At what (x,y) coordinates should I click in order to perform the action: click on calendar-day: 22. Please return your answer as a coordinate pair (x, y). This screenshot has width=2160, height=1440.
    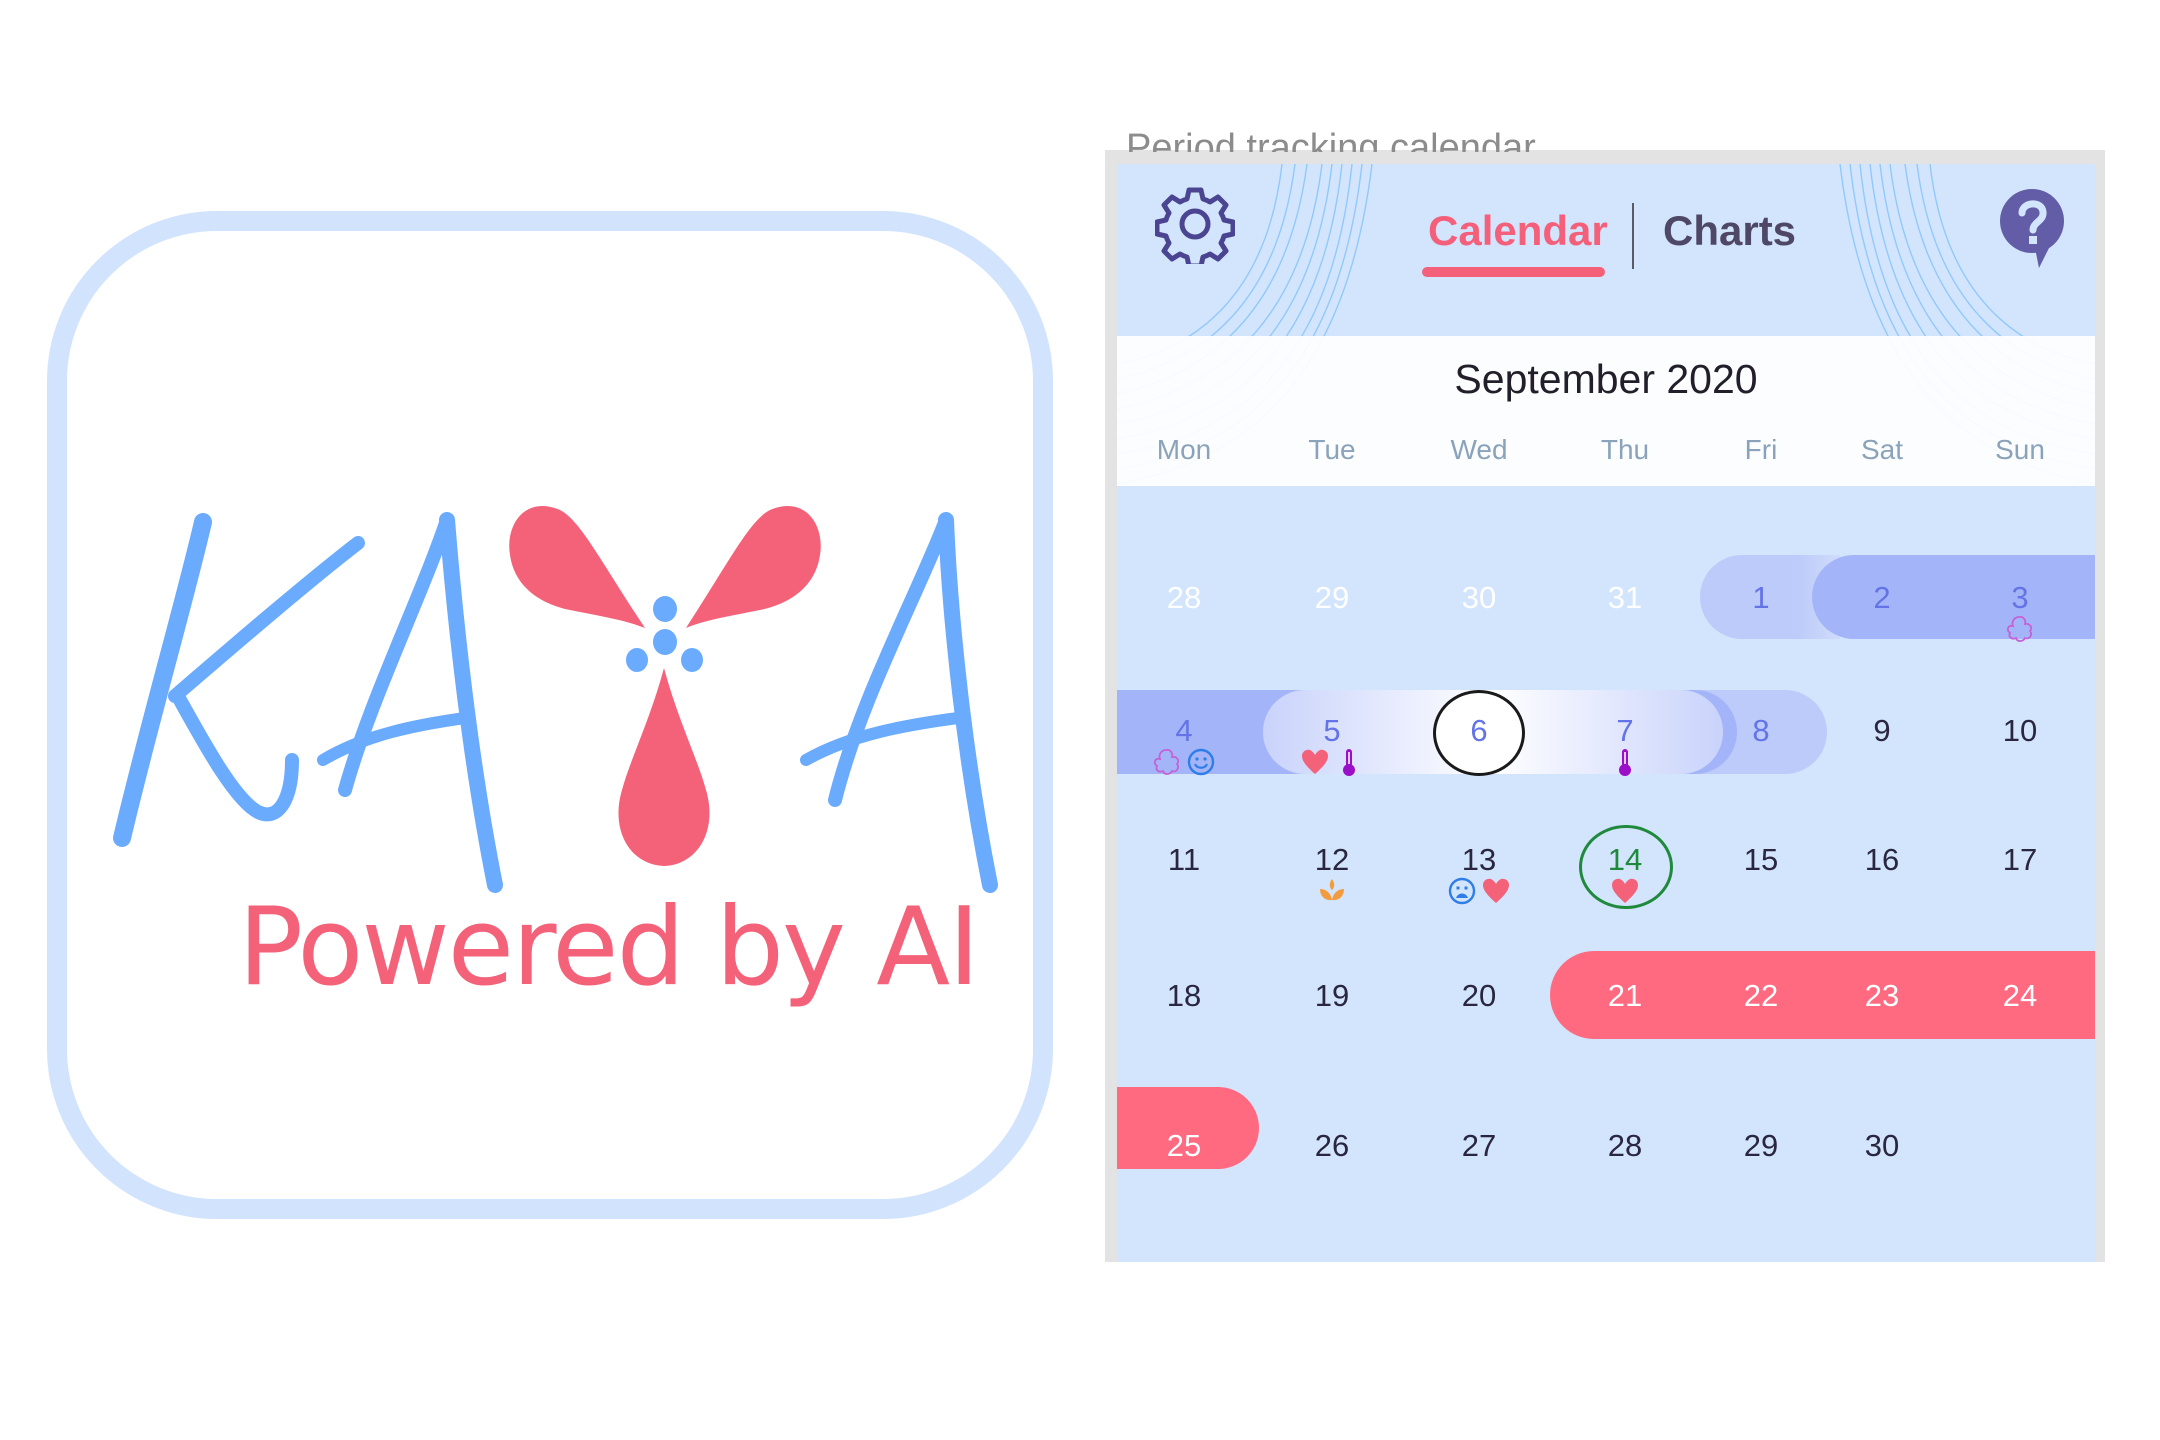
    Looking at the image, I should click on (1761, 996).